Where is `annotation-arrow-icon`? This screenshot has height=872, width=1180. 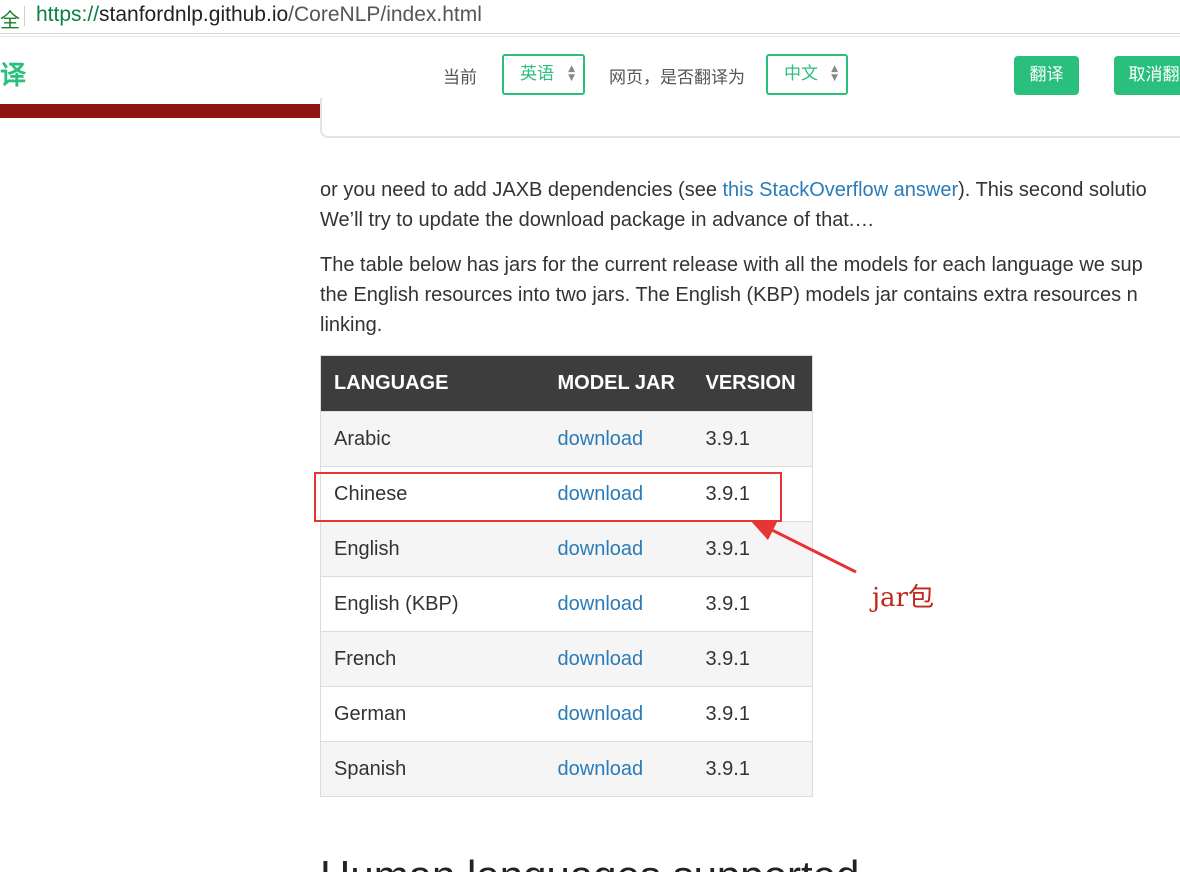
annotation-arrow-icon is located at coordinates (803, 547).